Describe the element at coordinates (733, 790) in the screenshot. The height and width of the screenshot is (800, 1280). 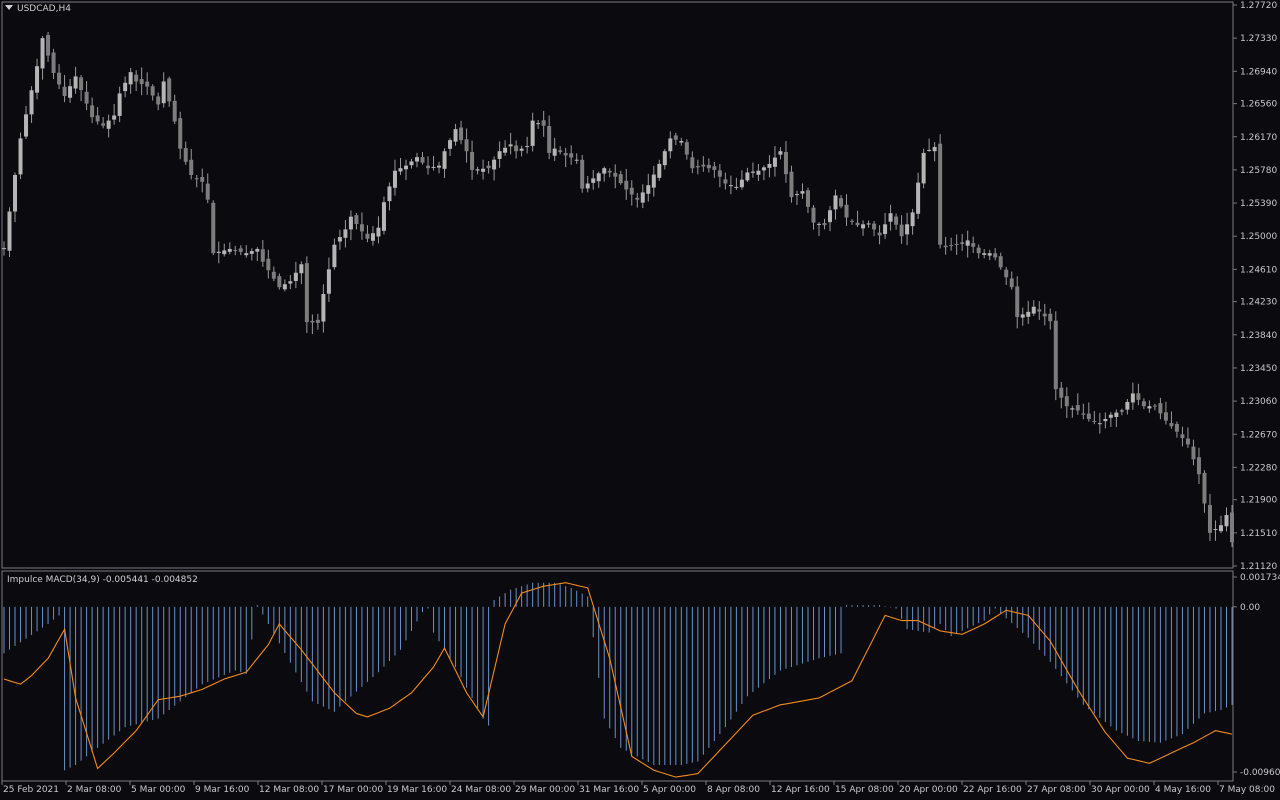
I see `time-tick-label: 8 Apr 08:00` at that location.